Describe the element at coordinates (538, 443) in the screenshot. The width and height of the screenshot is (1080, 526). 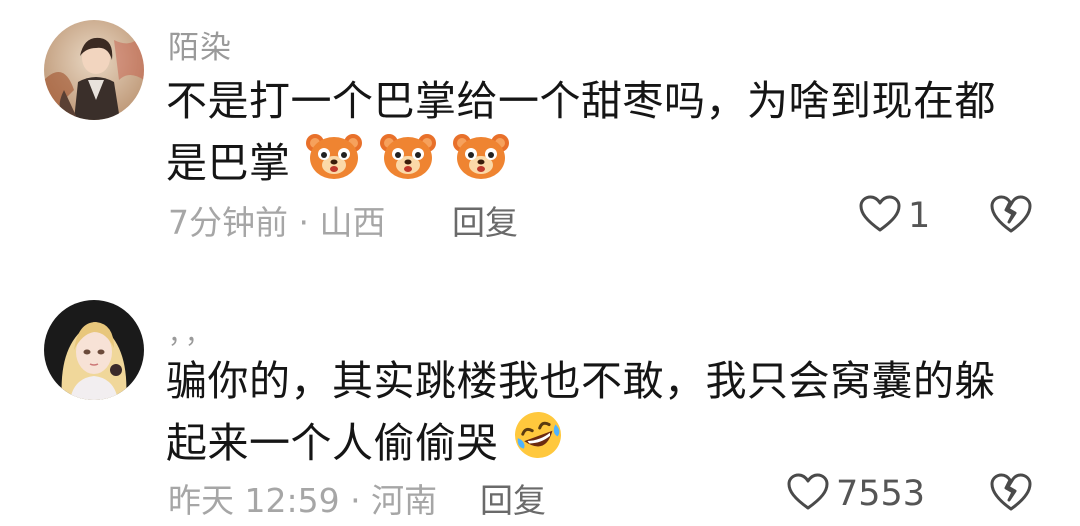
I see `rolling-laughing-emoji` at that location.